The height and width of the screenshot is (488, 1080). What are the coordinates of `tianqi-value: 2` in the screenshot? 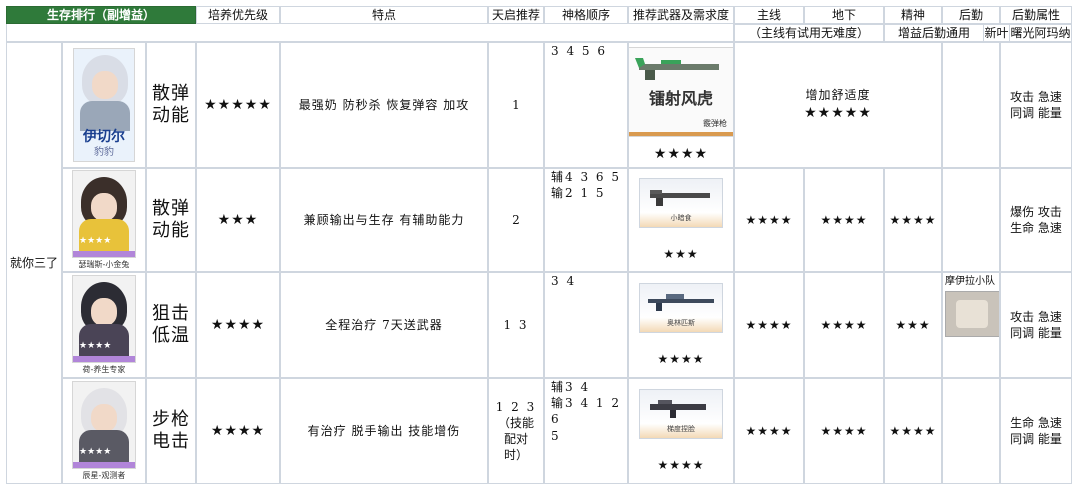 It's located at (516, 220).